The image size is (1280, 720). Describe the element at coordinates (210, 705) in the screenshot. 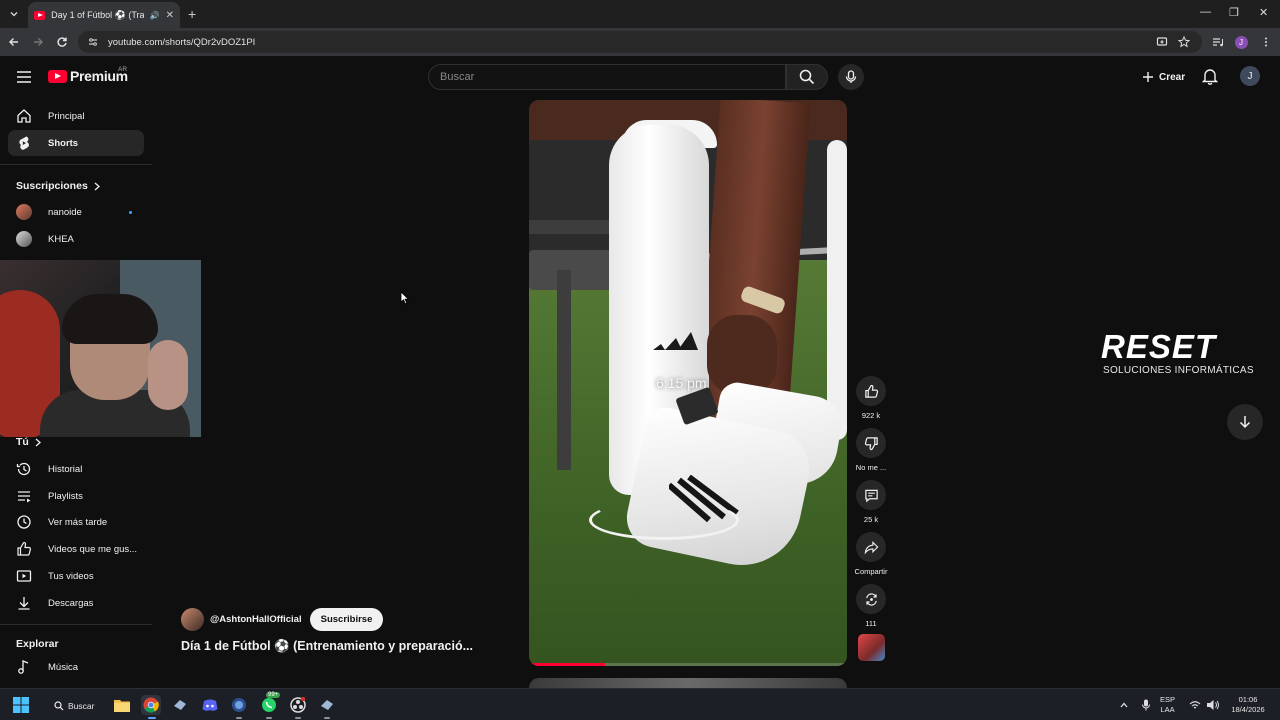

I see `discord-icon` at that location.